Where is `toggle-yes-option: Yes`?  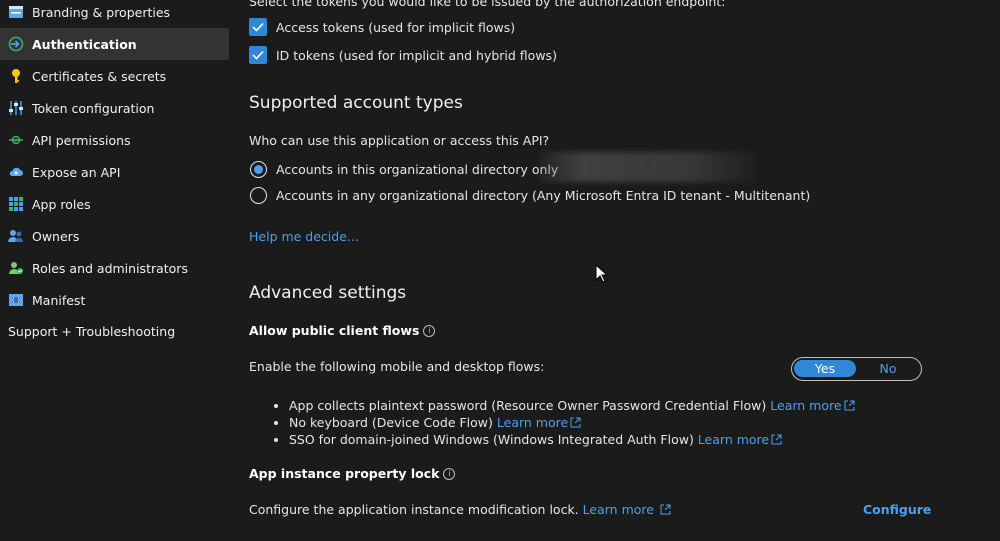
toggle-yes-option: Yes is located at coordinates (825, 368).